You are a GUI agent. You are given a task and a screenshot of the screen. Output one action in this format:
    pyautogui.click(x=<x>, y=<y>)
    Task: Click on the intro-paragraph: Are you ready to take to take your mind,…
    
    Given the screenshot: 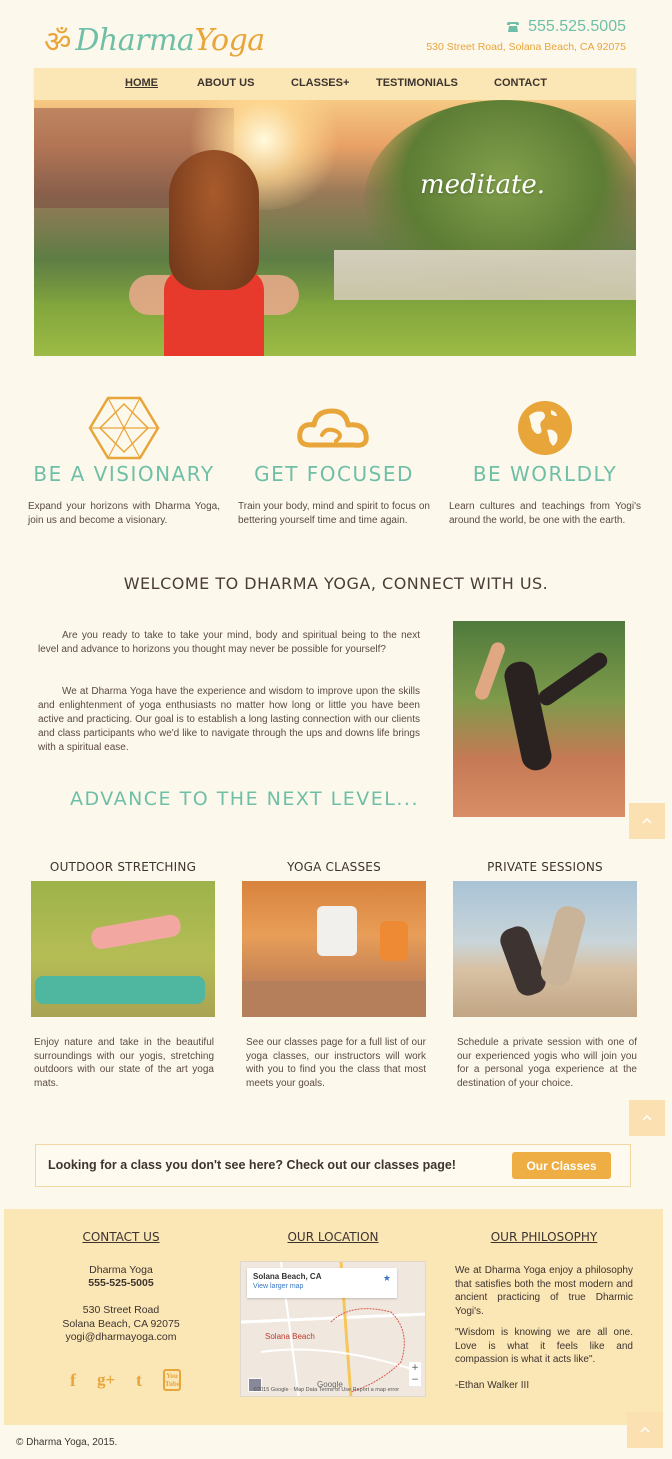 What is the action you would take?
    pyautogui.click(x=229, y=642)
    